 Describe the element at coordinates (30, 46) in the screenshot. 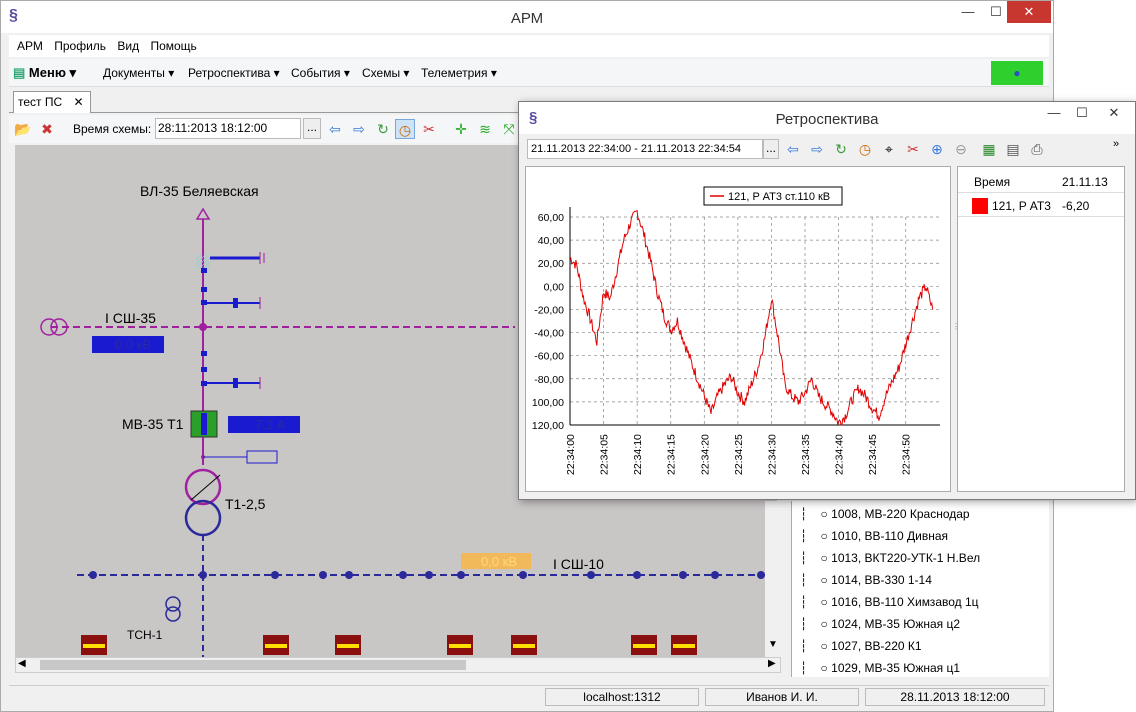

I see `menu-arm: АРМ` at that location.